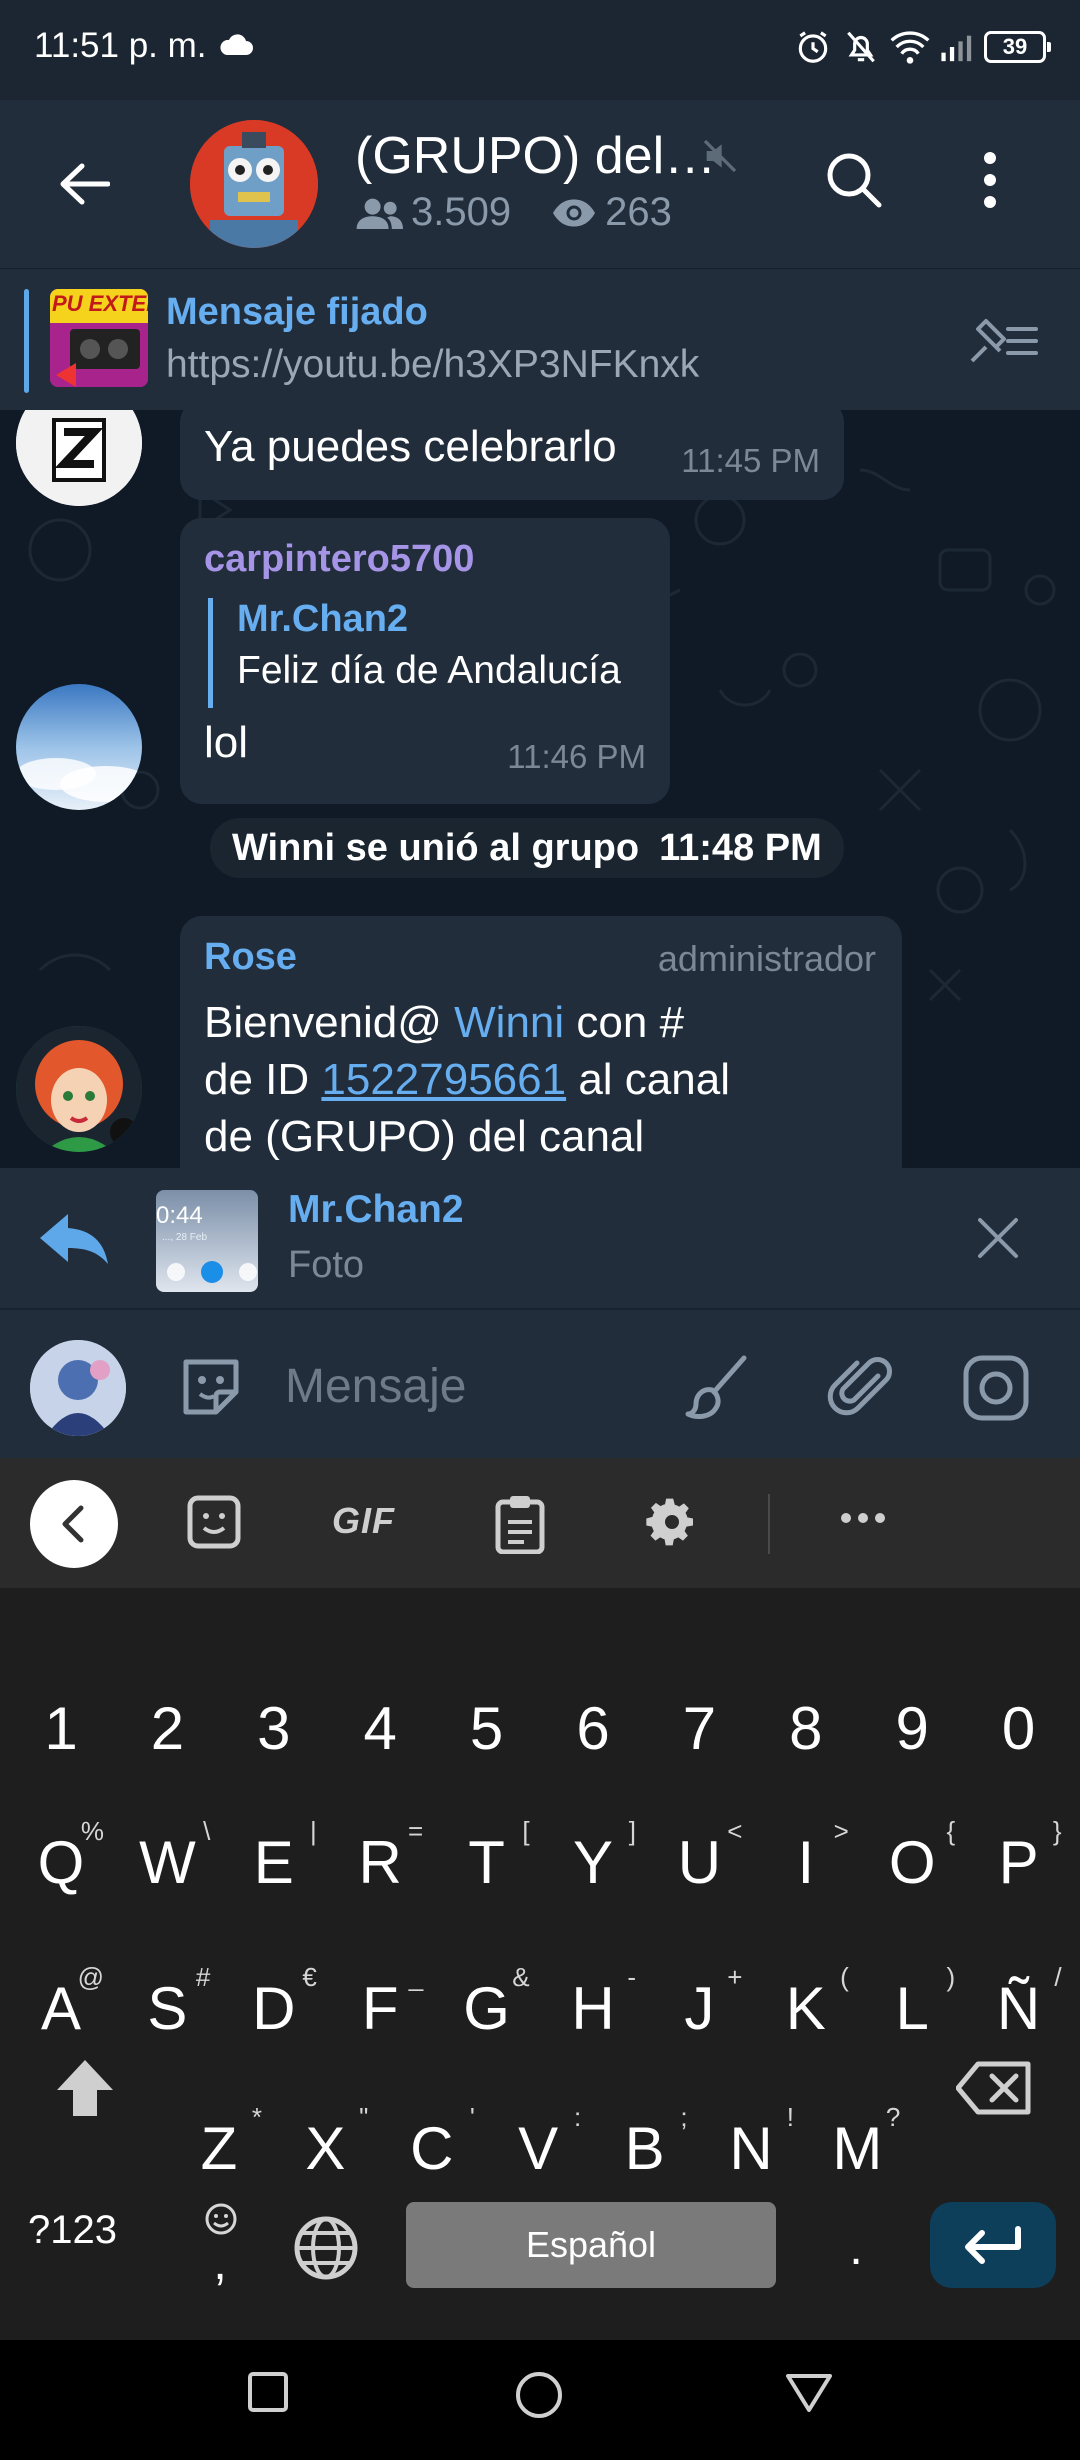  I want to click on key-j: J +, so click(699, 2008).